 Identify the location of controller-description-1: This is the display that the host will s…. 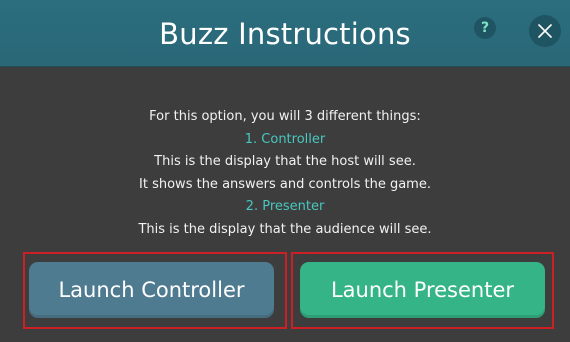
(285, 161).